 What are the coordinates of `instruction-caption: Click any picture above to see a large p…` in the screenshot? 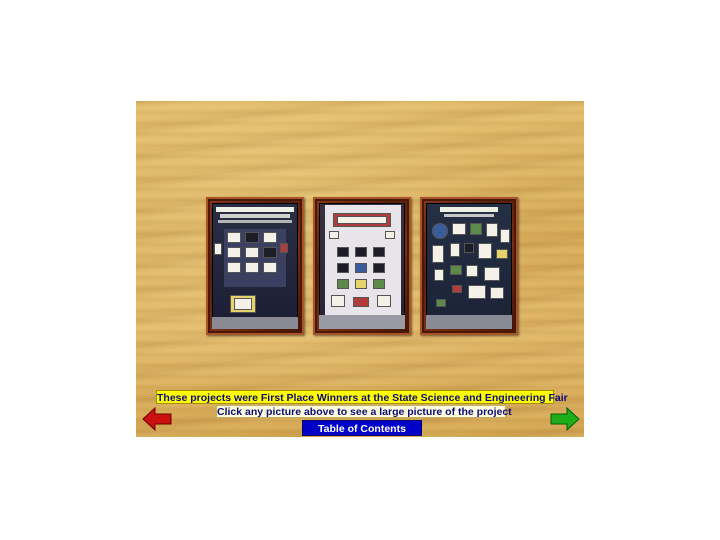 It's located at (364, 411).